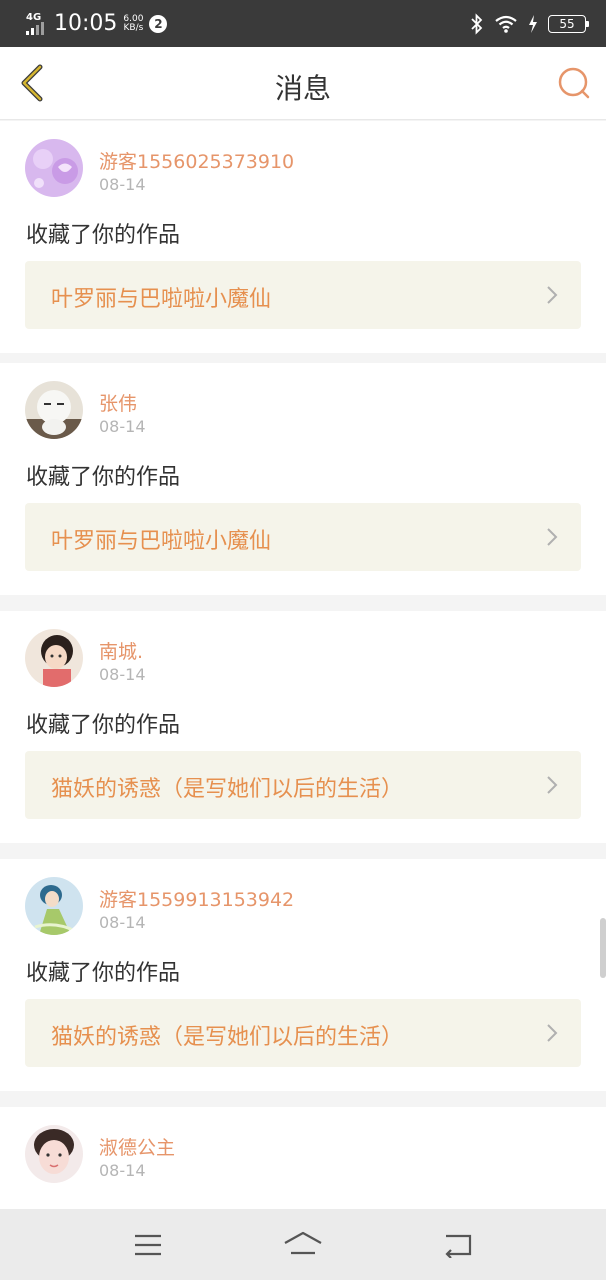 This screenshot has height=1280, width=606. Describe the element at coordinates (86, 23) in the screenshot. I see `clock: 10:05` at that location.